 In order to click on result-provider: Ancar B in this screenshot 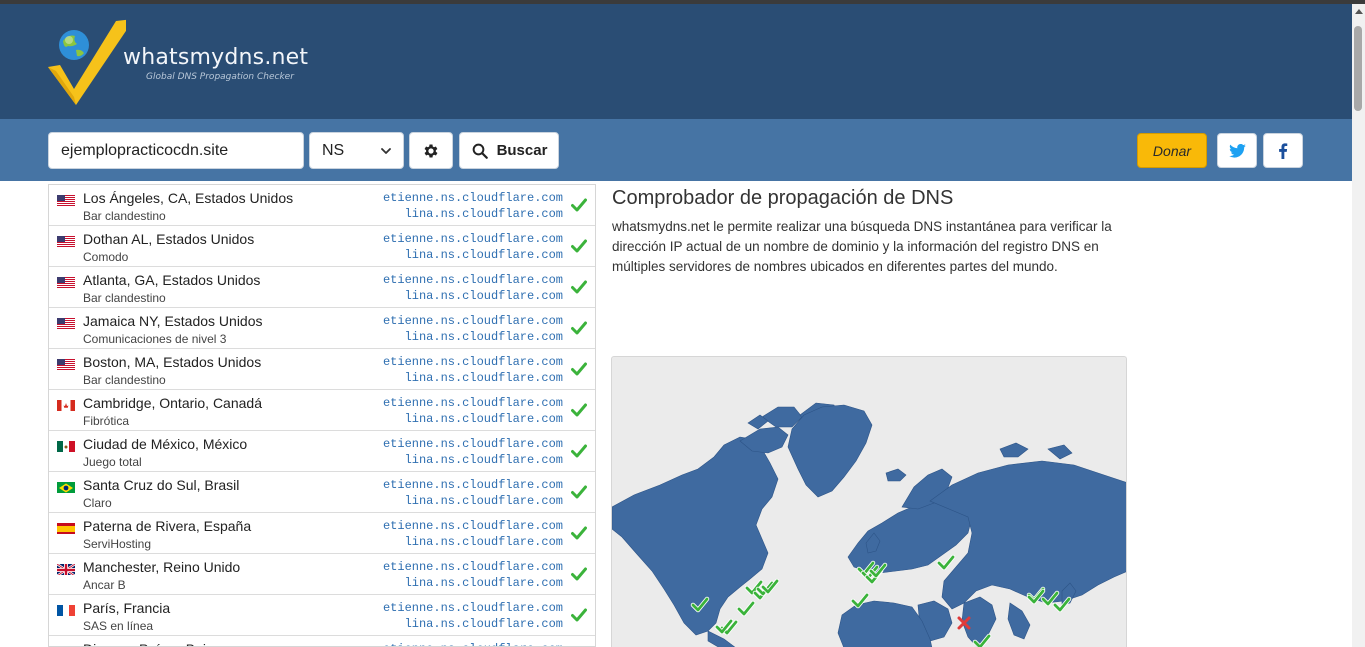, I will do `click(104, 585)`.